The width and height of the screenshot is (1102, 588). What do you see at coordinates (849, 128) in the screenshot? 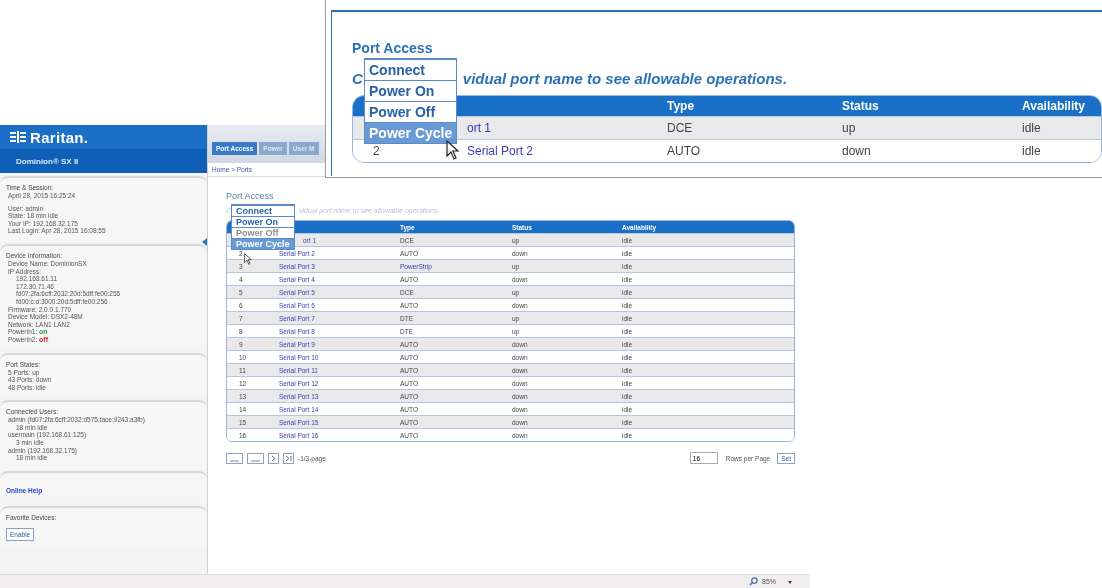
I see `table-cell: up` at bounding box center [849, 128].